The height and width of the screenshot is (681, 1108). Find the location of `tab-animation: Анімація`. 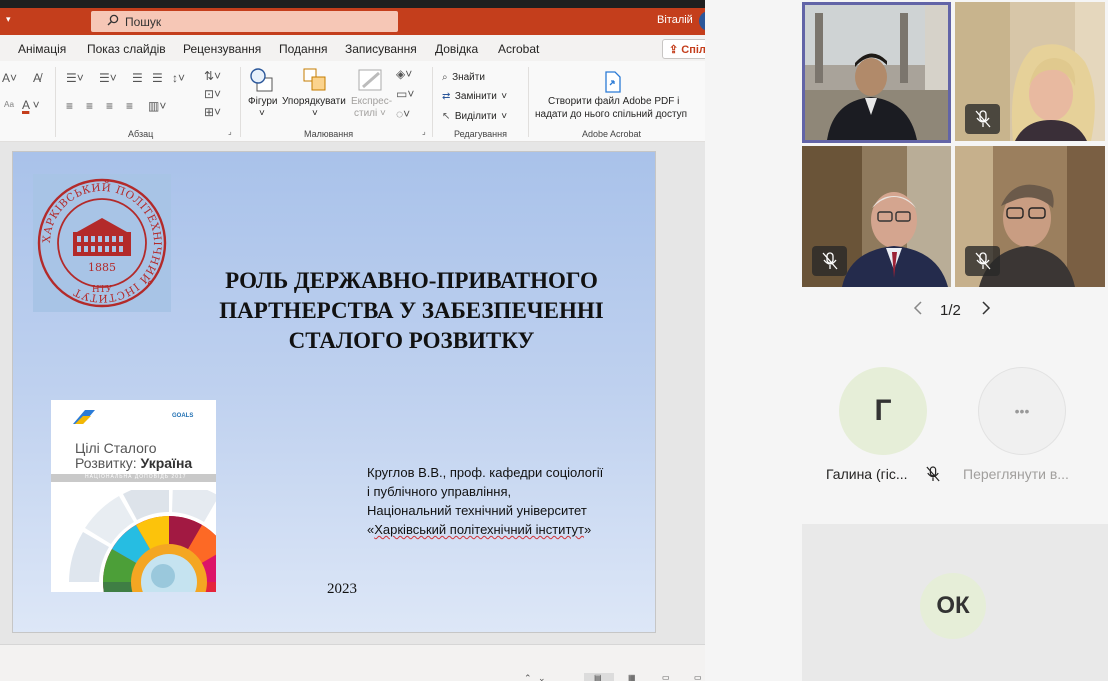

tab-animation: Анімація is located at coordinates (42, 49).